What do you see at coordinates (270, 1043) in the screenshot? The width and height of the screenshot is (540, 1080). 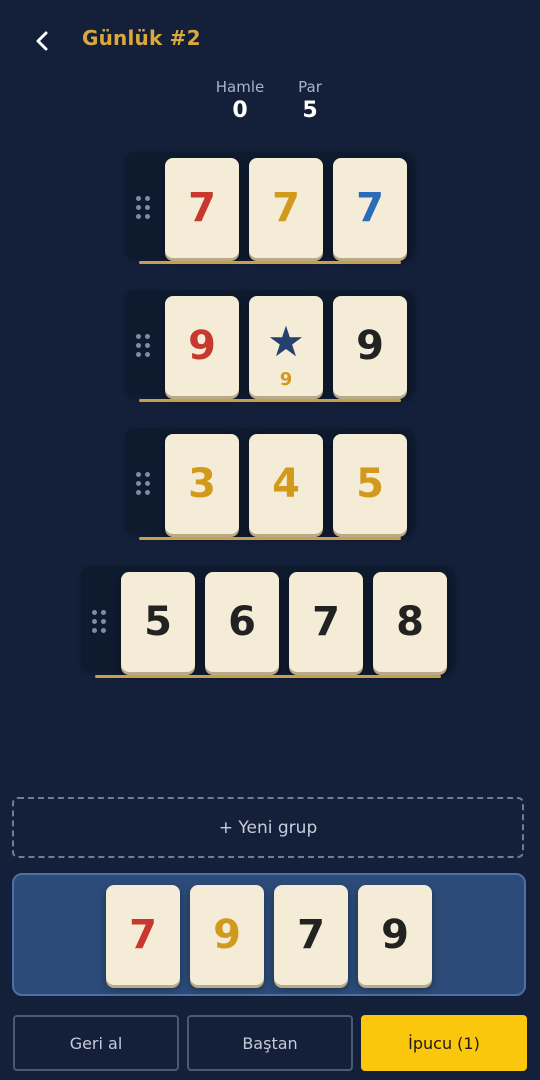 I see `restart-button: Baştan` at bounding box center [270, 1043].